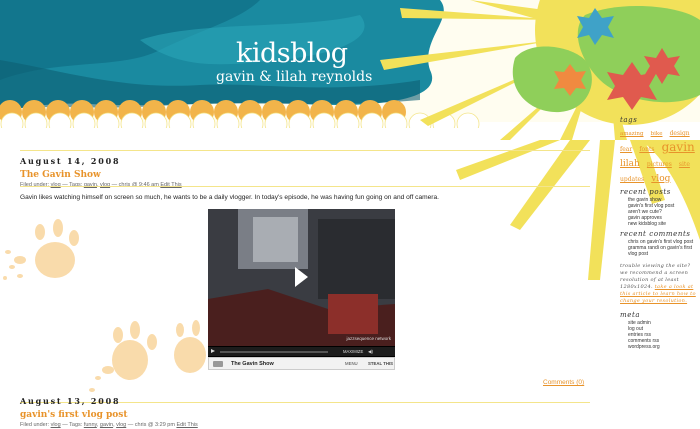 The height and width of the screenshot is (429, 700). Describe the element at coordinates (645, 192) in the screenshot. I see `recent-posts-heading: recent posts` at that location.